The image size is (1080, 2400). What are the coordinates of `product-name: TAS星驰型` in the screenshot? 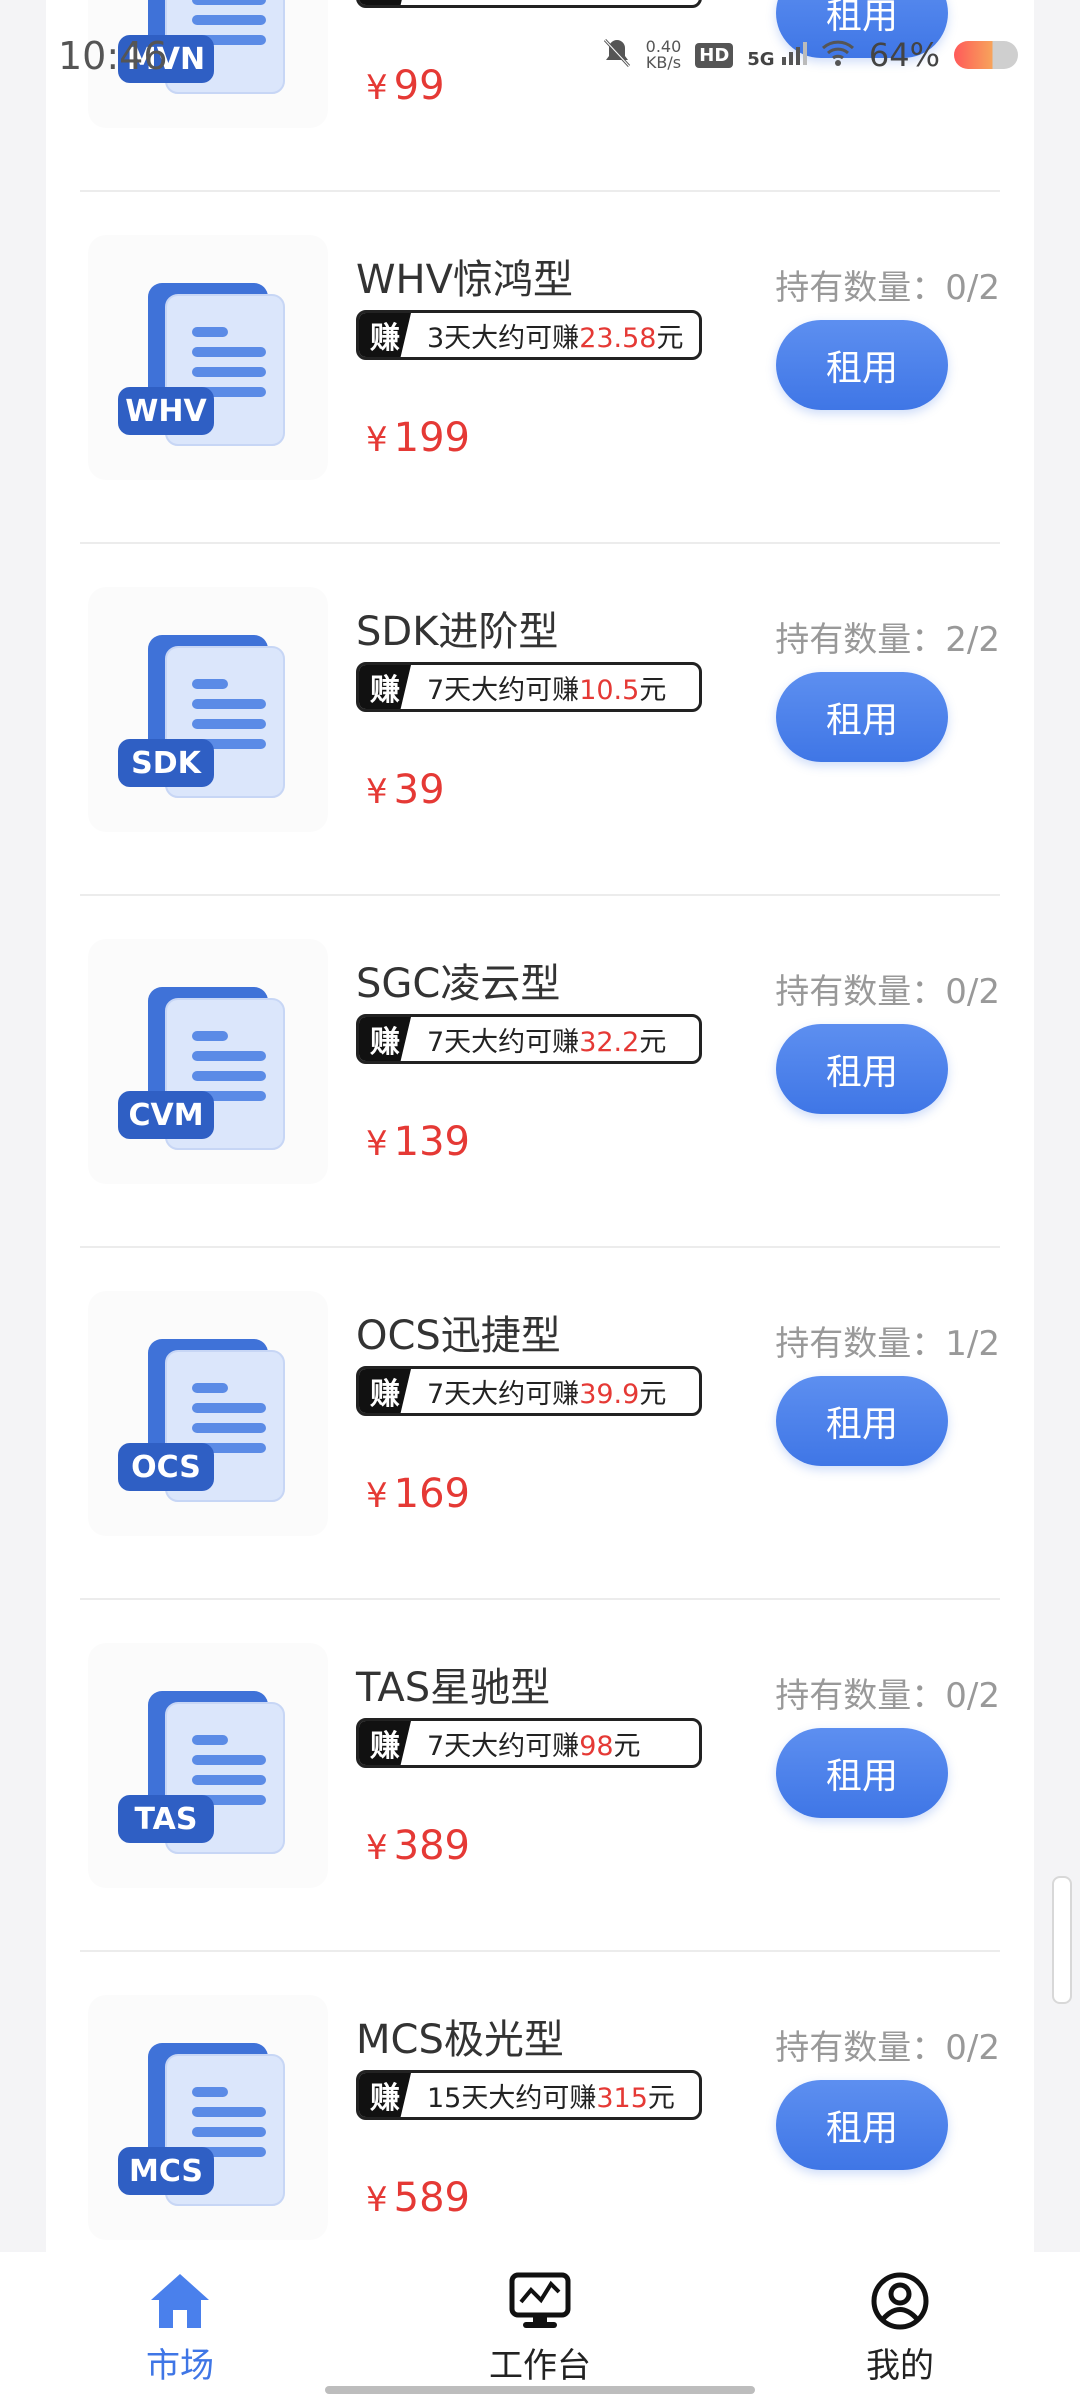 It's located at (453, 1688).